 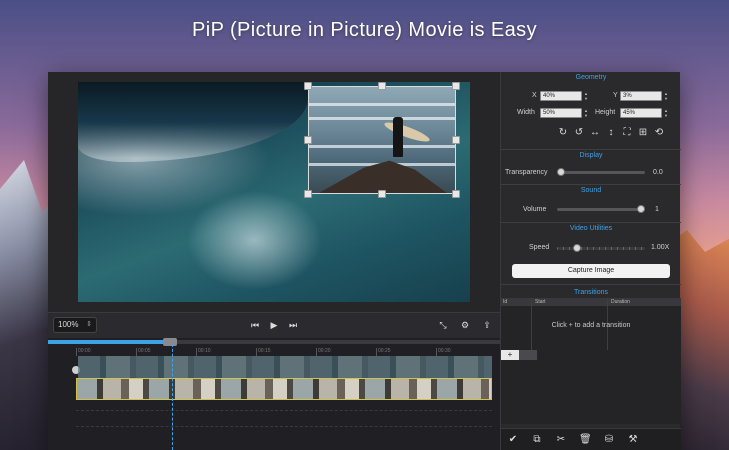 What do you see at coordinates (274, 342) in the screenshot?
I see `timeline-progress` at bounding box center [274, 342].